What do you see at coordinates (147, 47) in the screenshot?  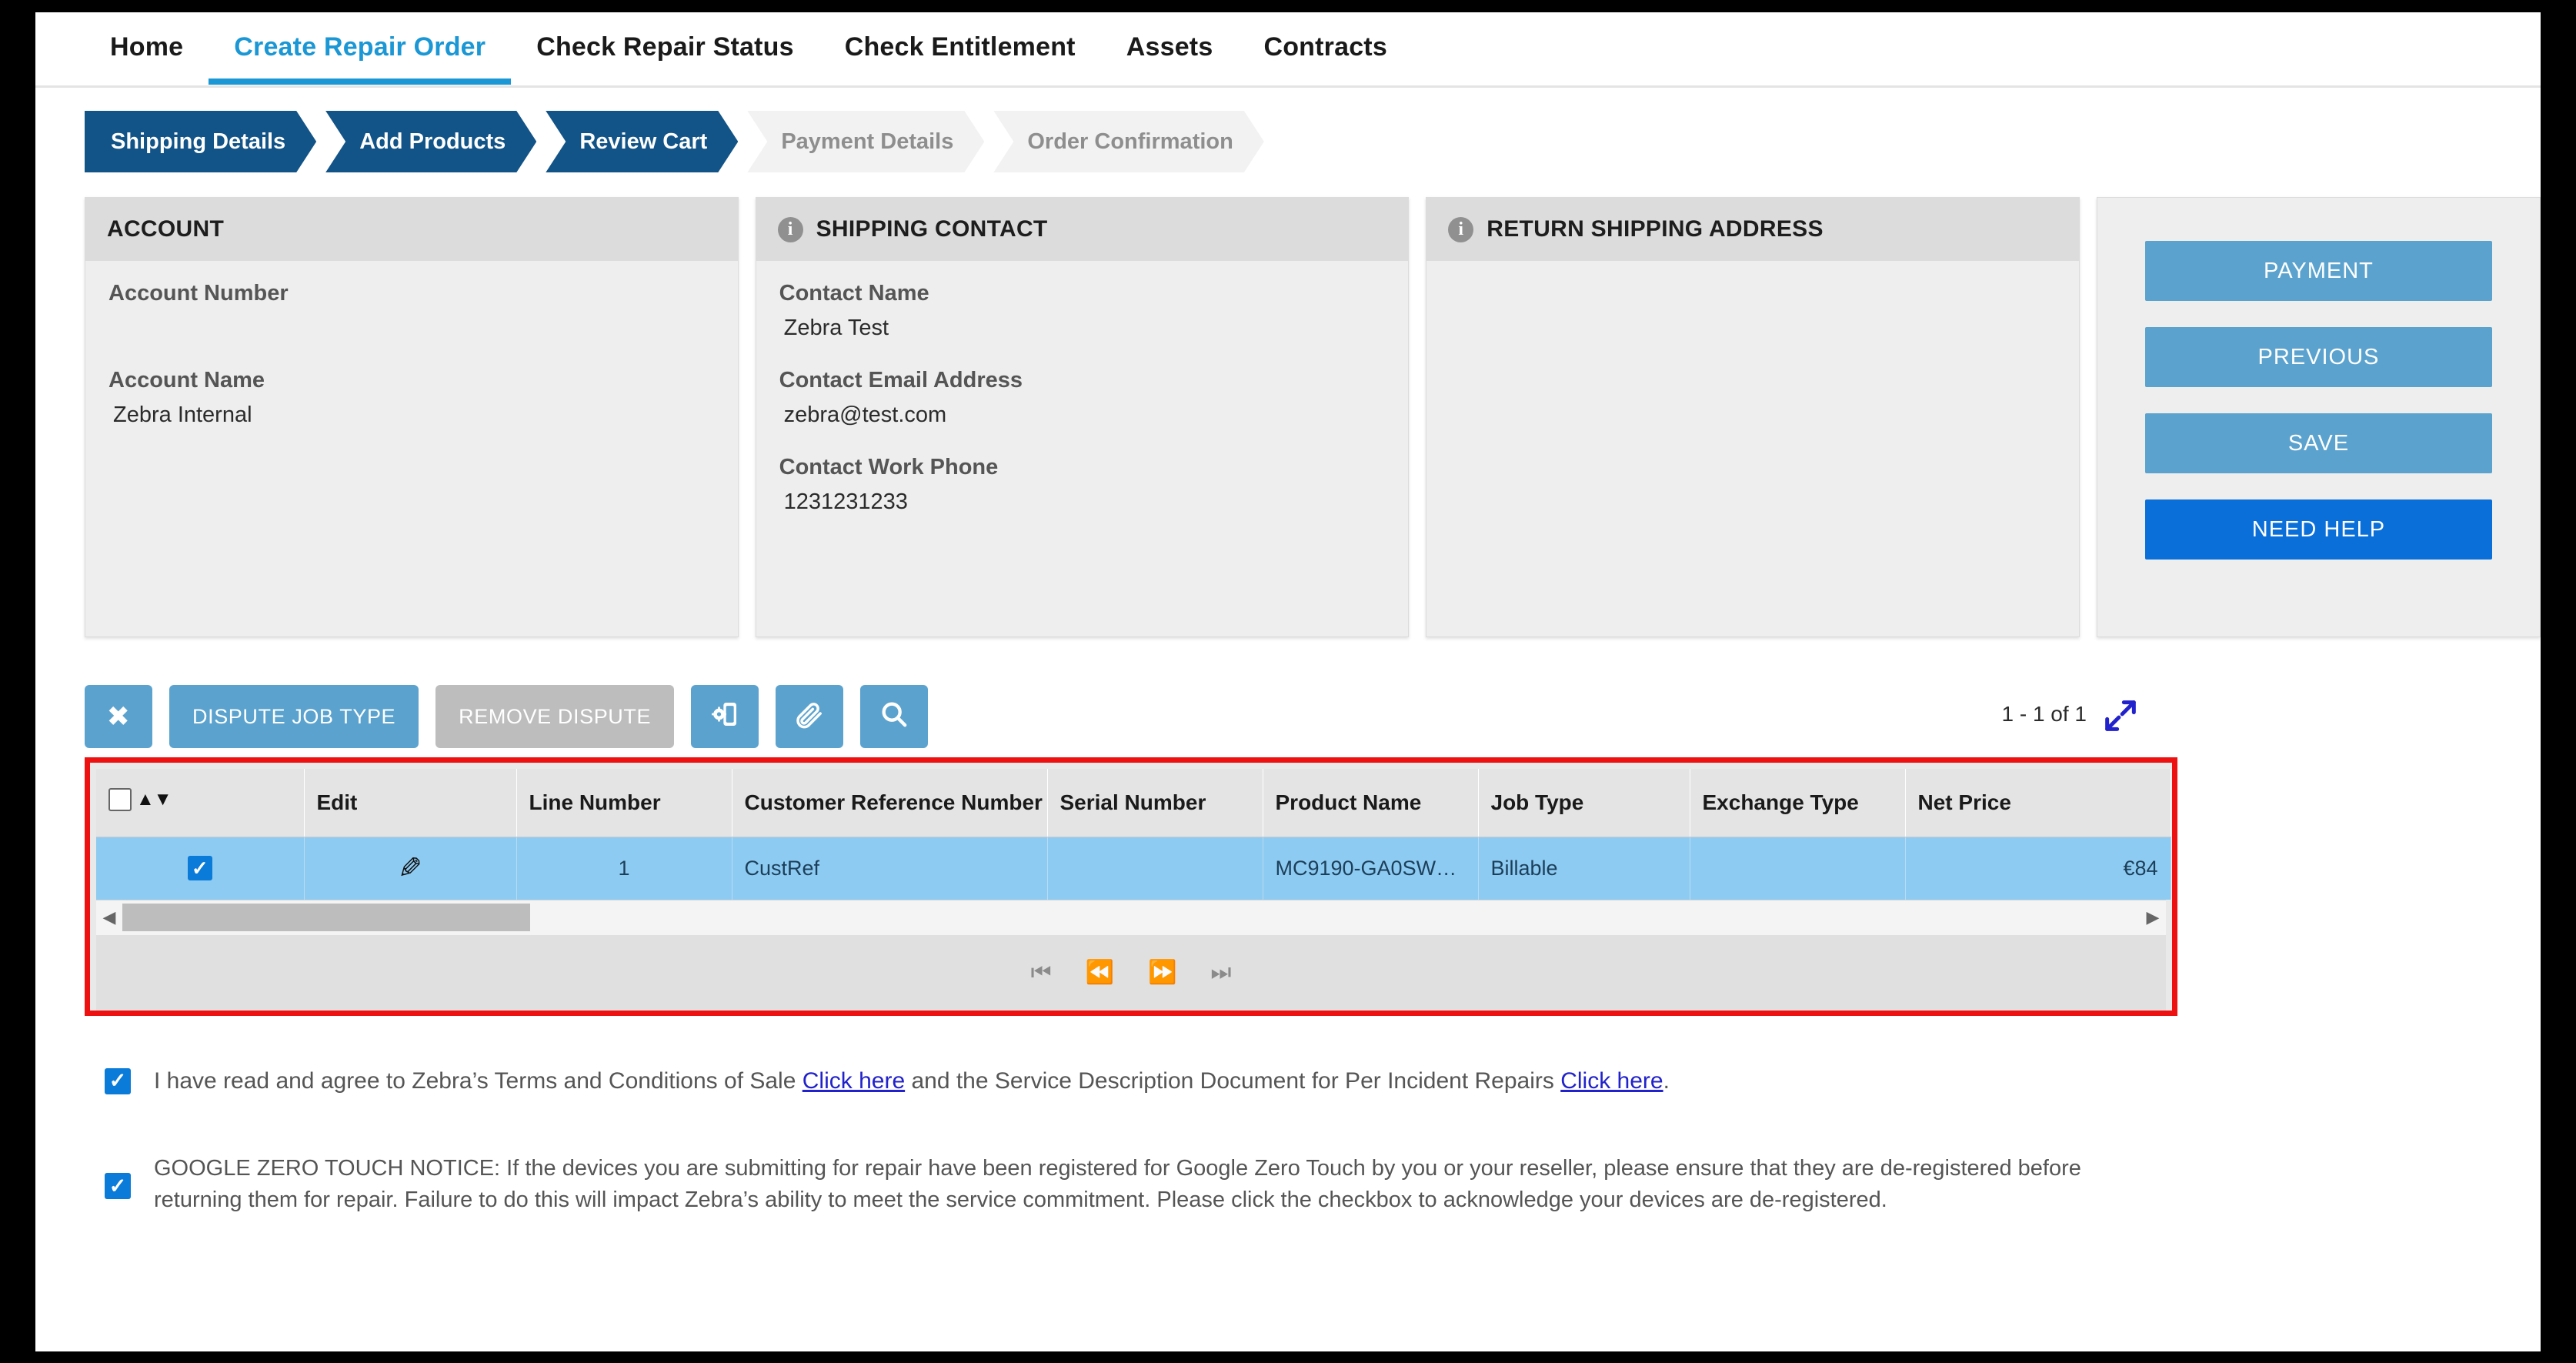 I see `nav-item-home: Home` at bounding box center [147, 47].